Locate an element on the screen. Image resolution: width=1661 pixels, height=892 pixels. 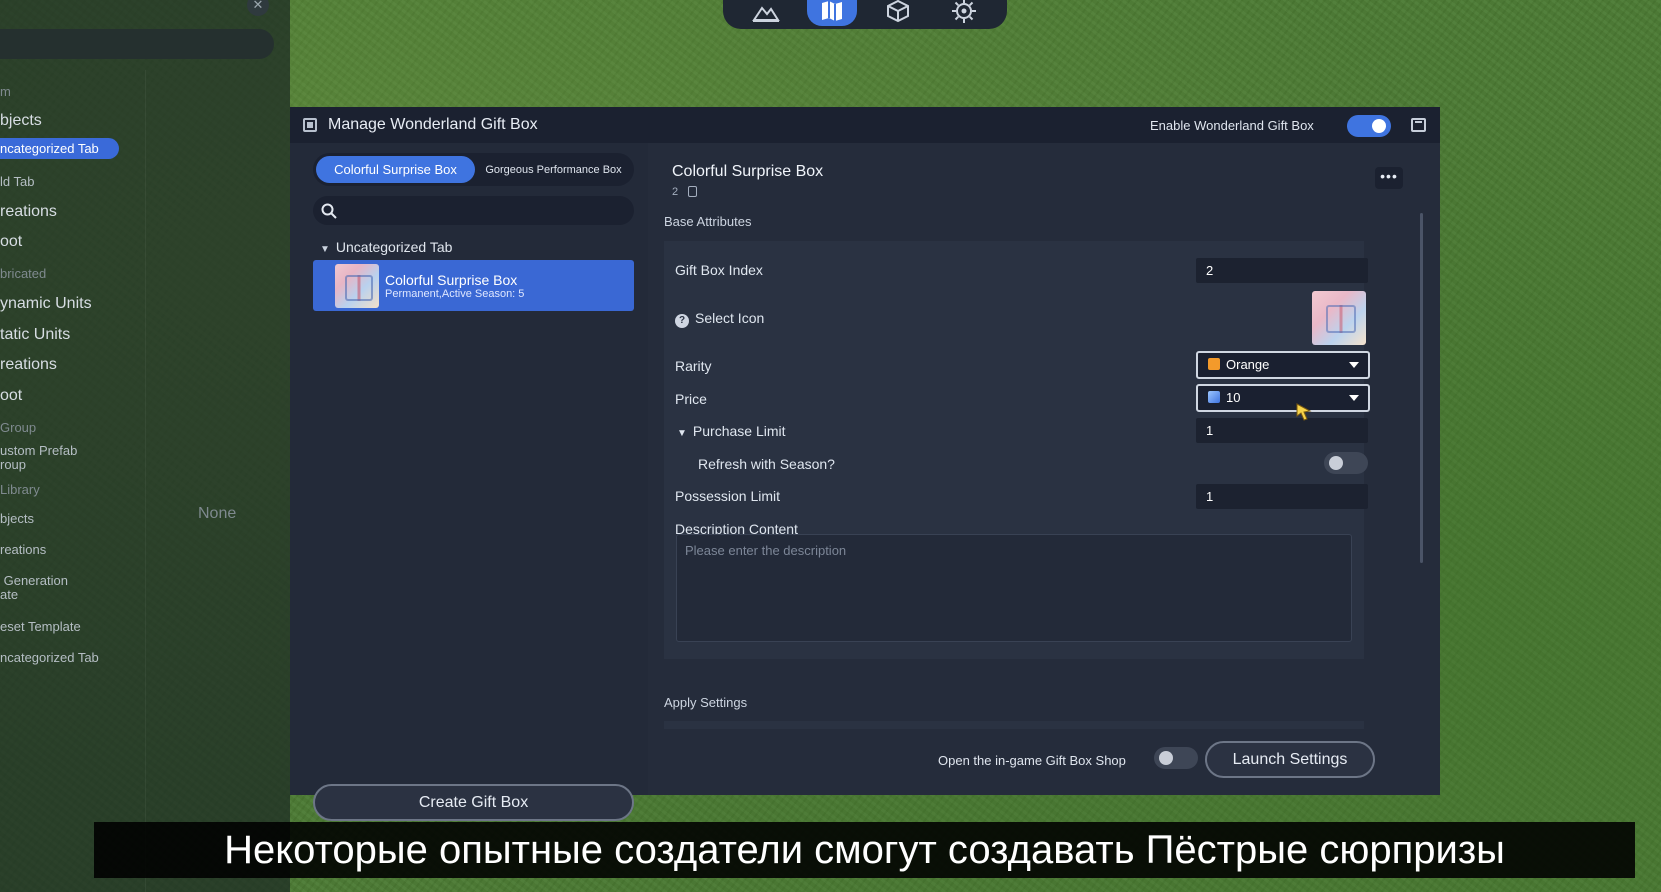
gift-item-subtitle: Permanent,Active Season: 5 is located at coordinates (455, 294).